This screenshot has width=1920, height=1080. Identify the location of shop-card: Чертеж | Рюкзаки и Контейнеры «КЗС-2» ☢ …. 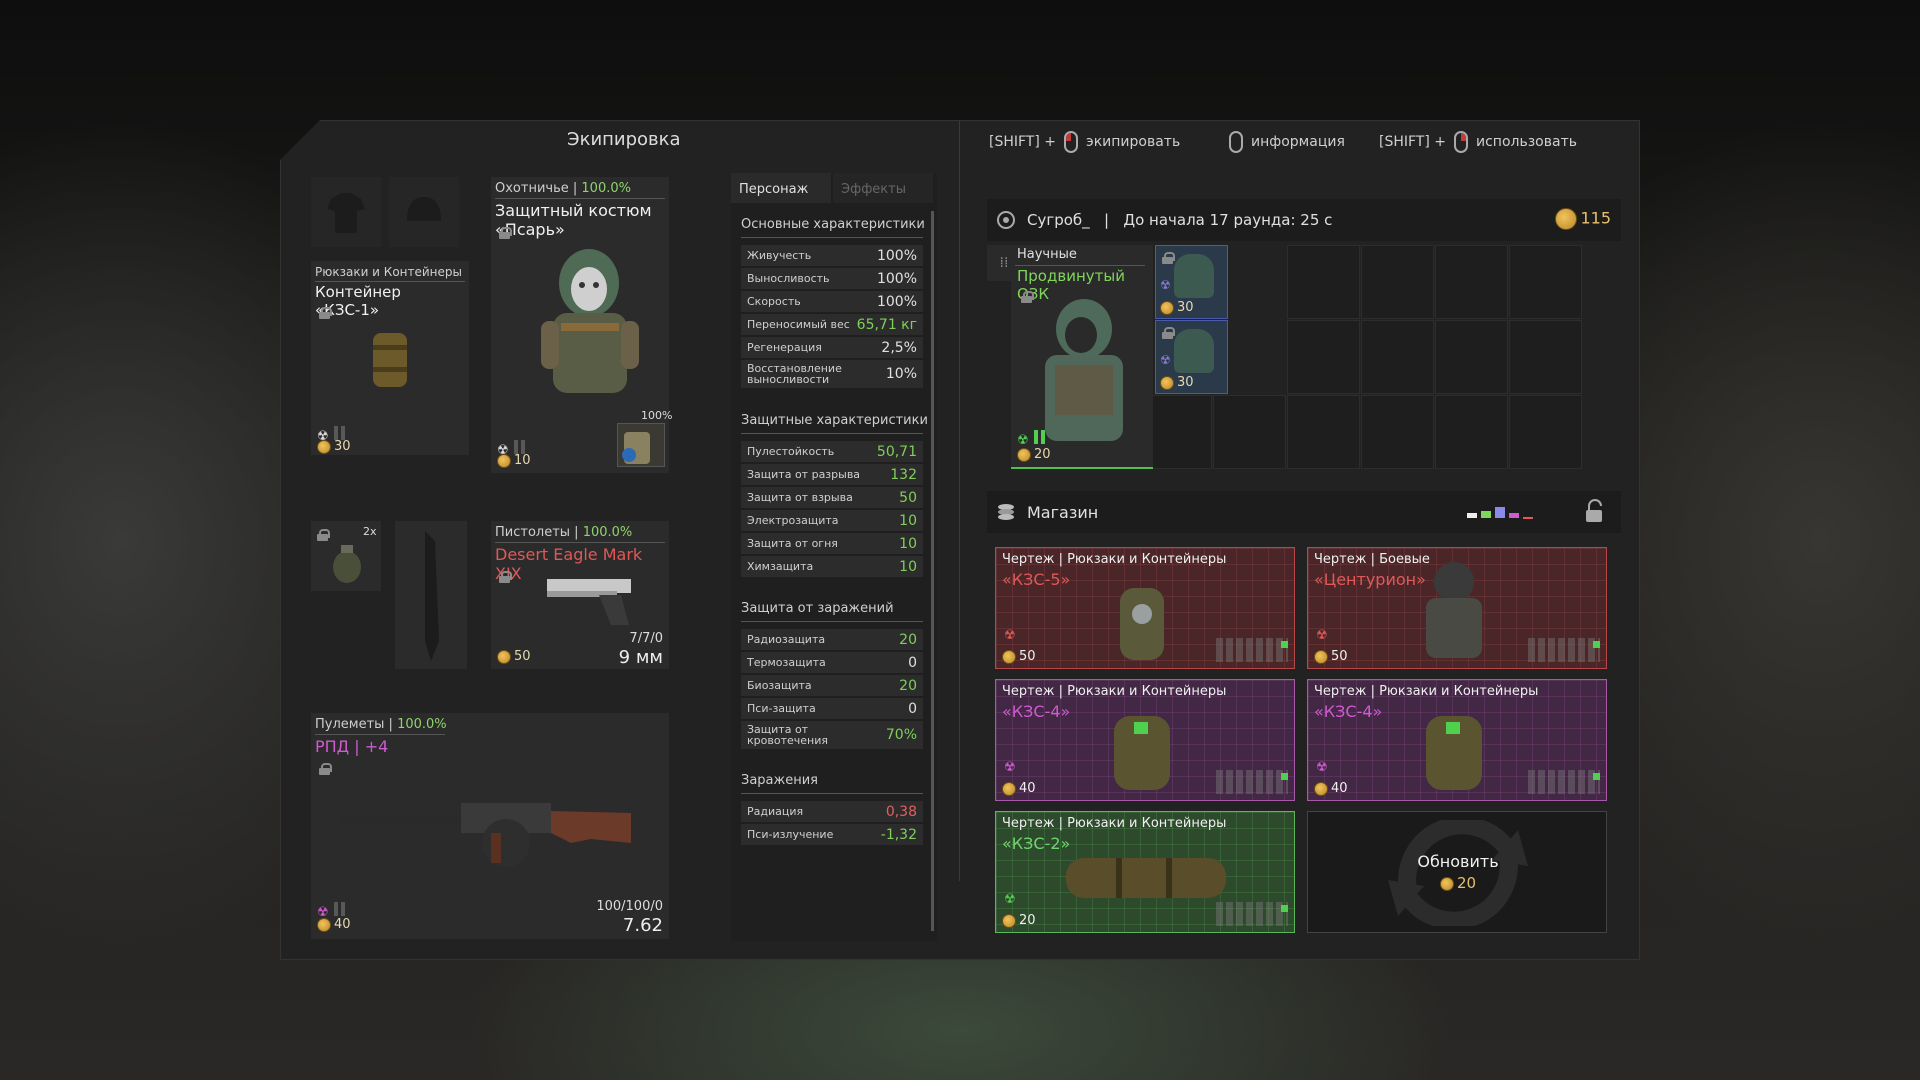
(1145, 872).